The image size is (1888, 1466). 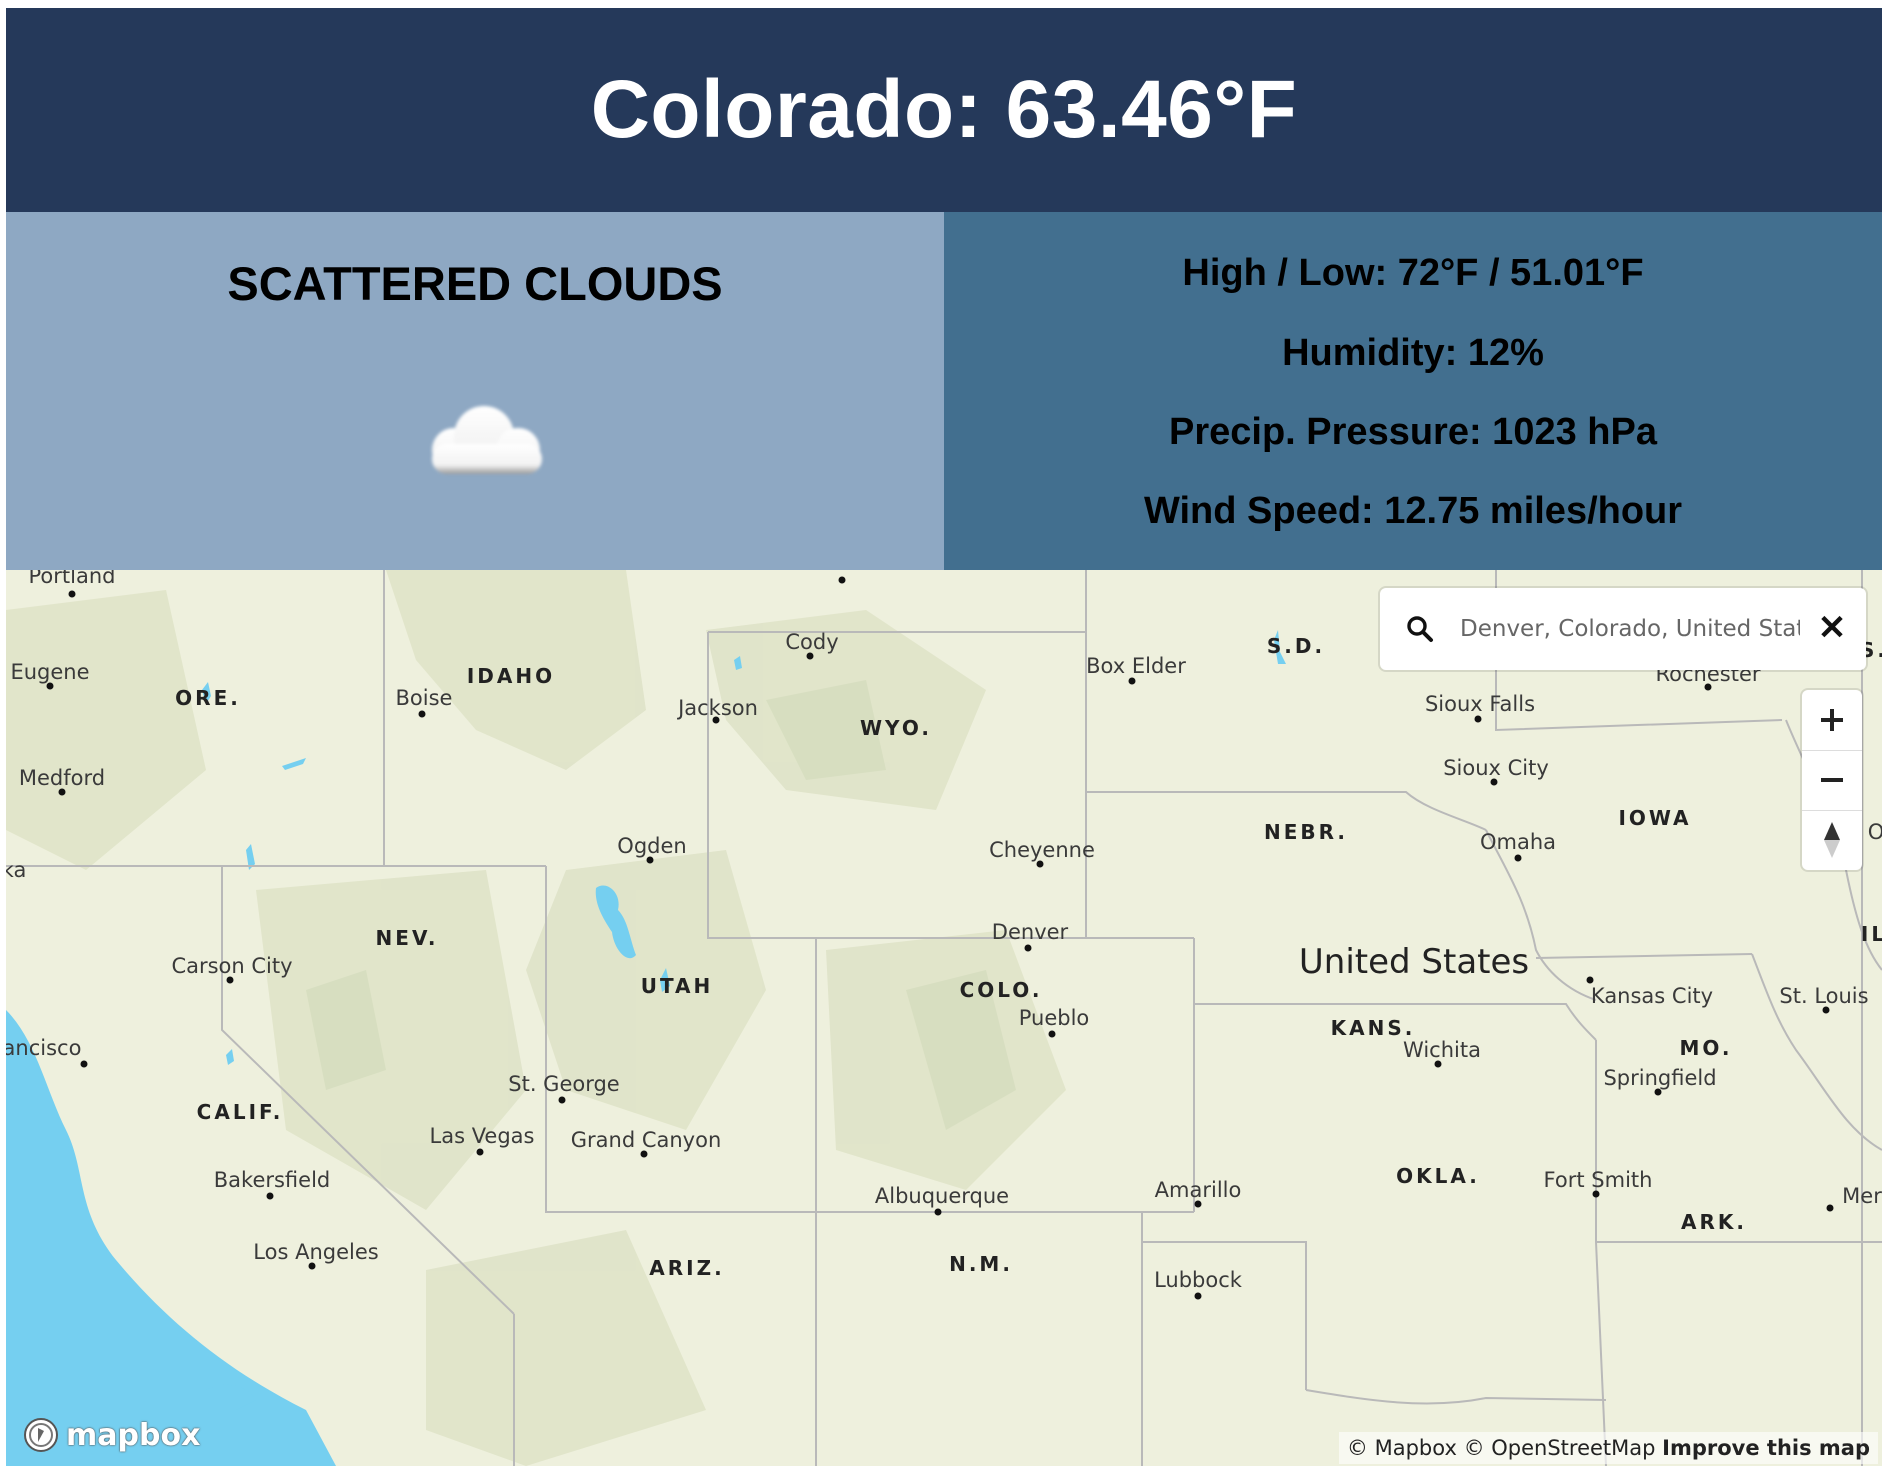 I want to click on city-label: Los Angeles, so click(x=316, y=1252).